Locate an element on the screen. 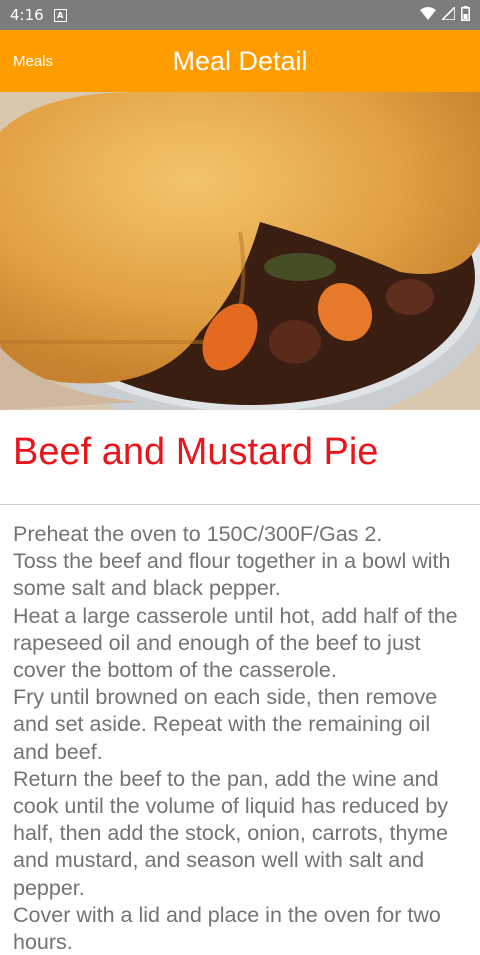 The image size is (480, 955). status-bar: 4:16 A is located at coordinates (240, 15).